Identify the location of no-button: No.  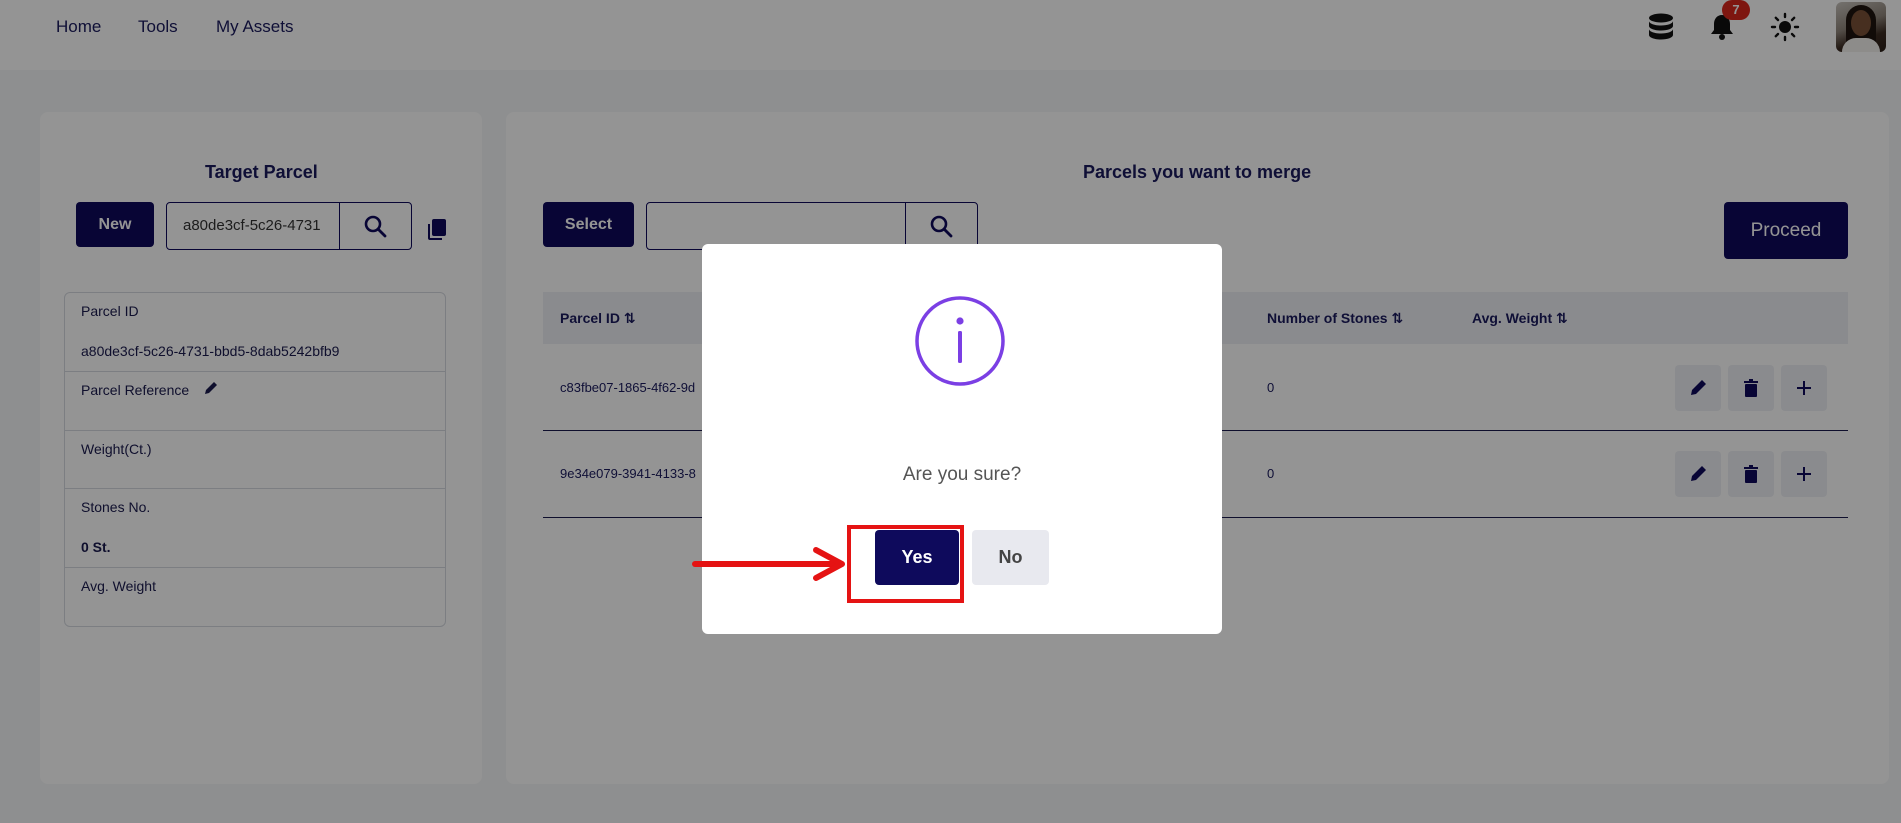
(1010, 557).